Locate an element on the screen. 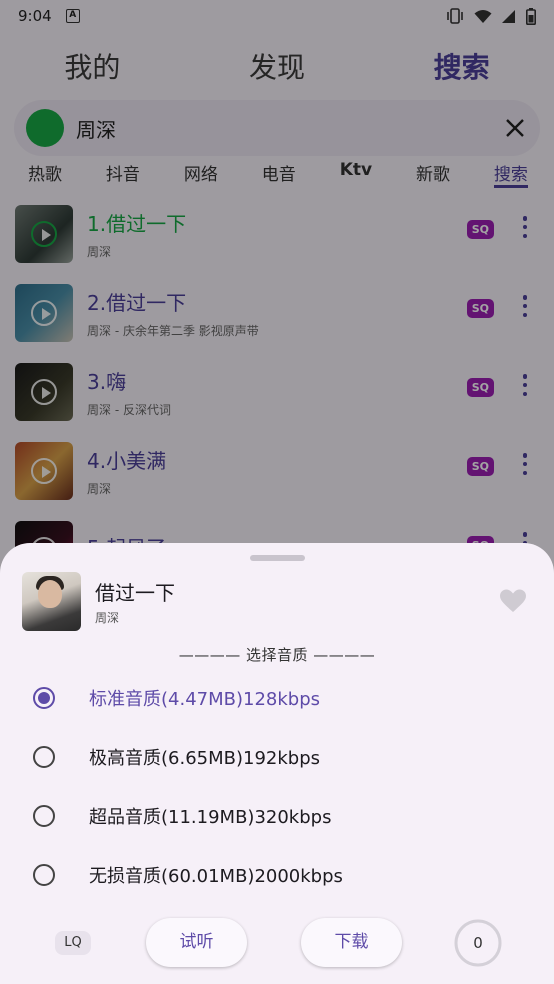  heart-icon is located at coordinates (513, 601).